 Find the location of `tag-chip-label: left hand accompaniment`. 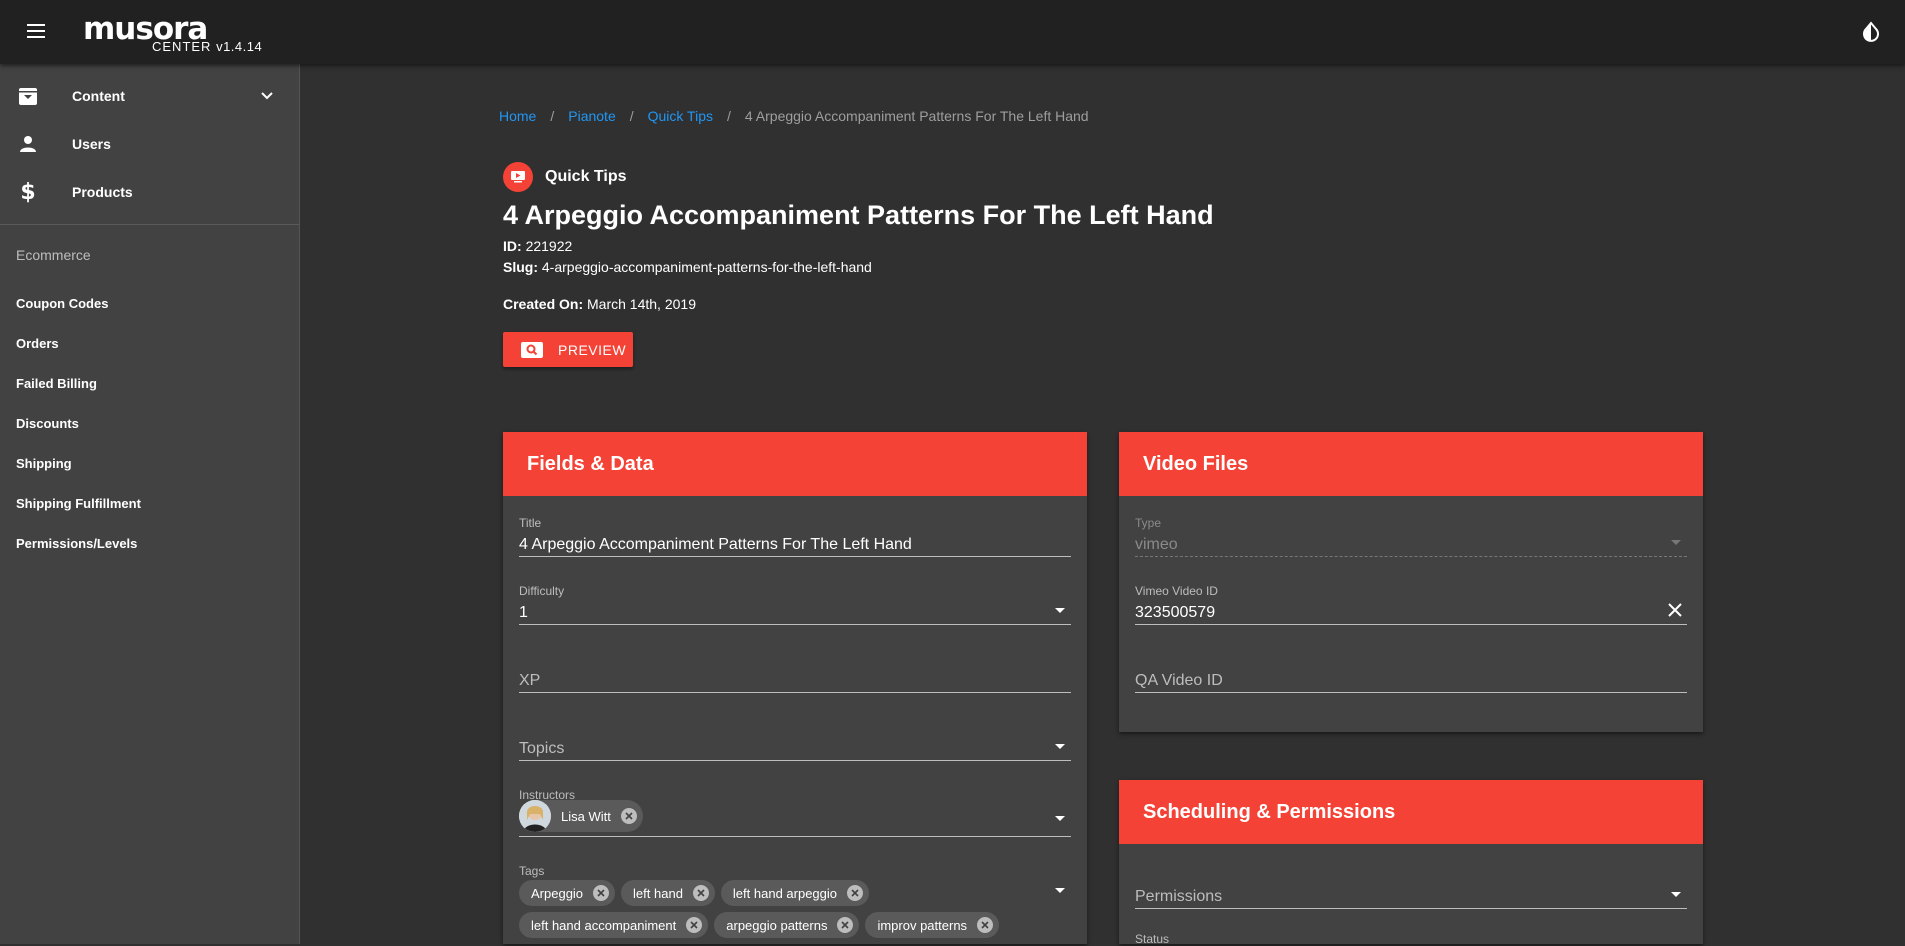

tag-chip-label: left hand accompaniment is located at coordinates (604, 925).